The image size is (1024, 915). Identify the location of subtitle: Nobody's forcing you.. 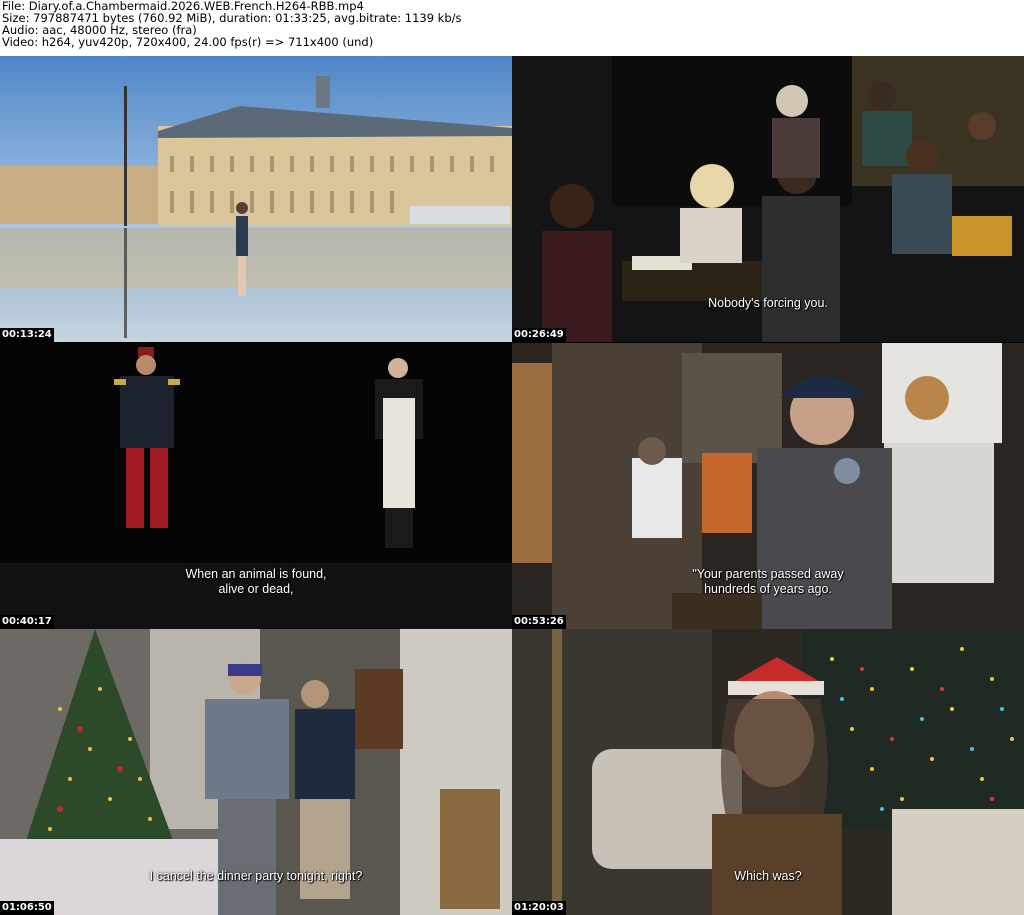
(768, 303).